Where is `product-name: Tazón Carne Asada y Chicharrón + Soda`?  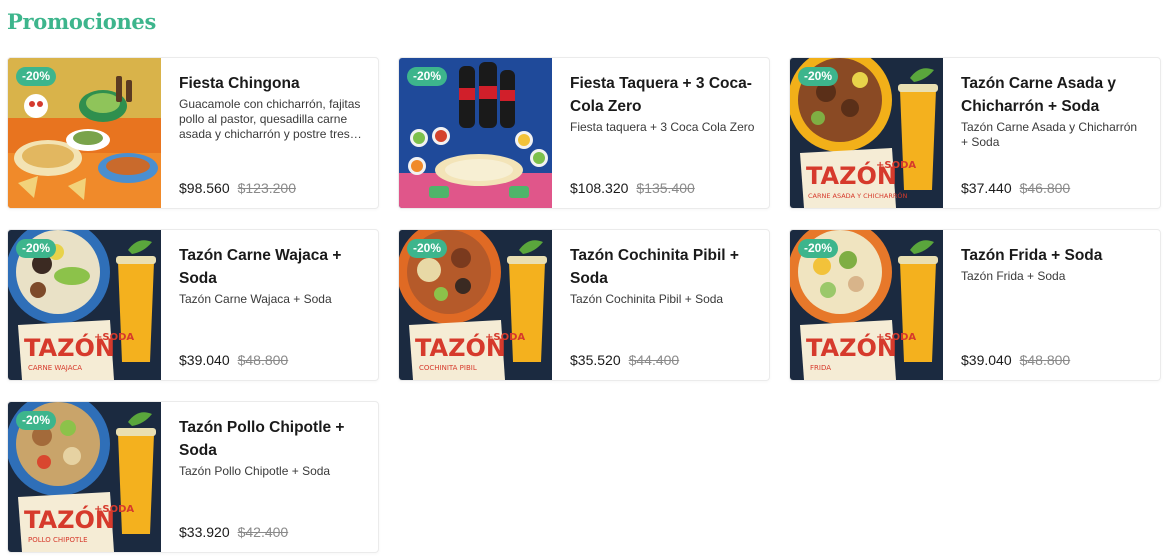
product-name: Tazón Carne Asada y Chicharrón + Soda is located at coordinates (1053, 95).